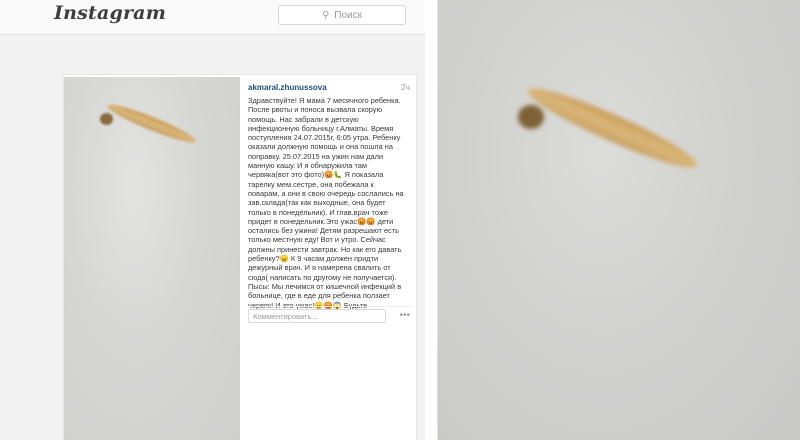  What do you see at coordinates (406, 87) in the screenshot?
I see `post-time: 2ч.` at bounding box center [406, 87].